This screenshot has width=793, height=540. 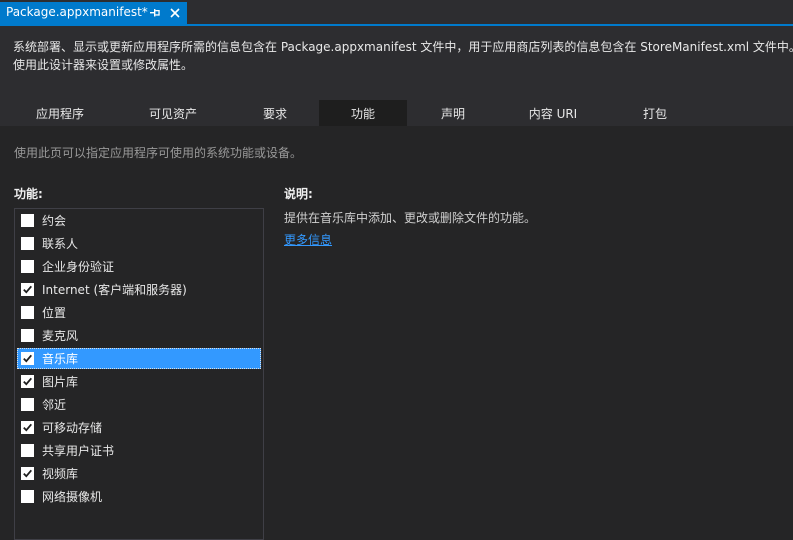 I want to click on capability-item: 邻近, so click(x=139, y=404).